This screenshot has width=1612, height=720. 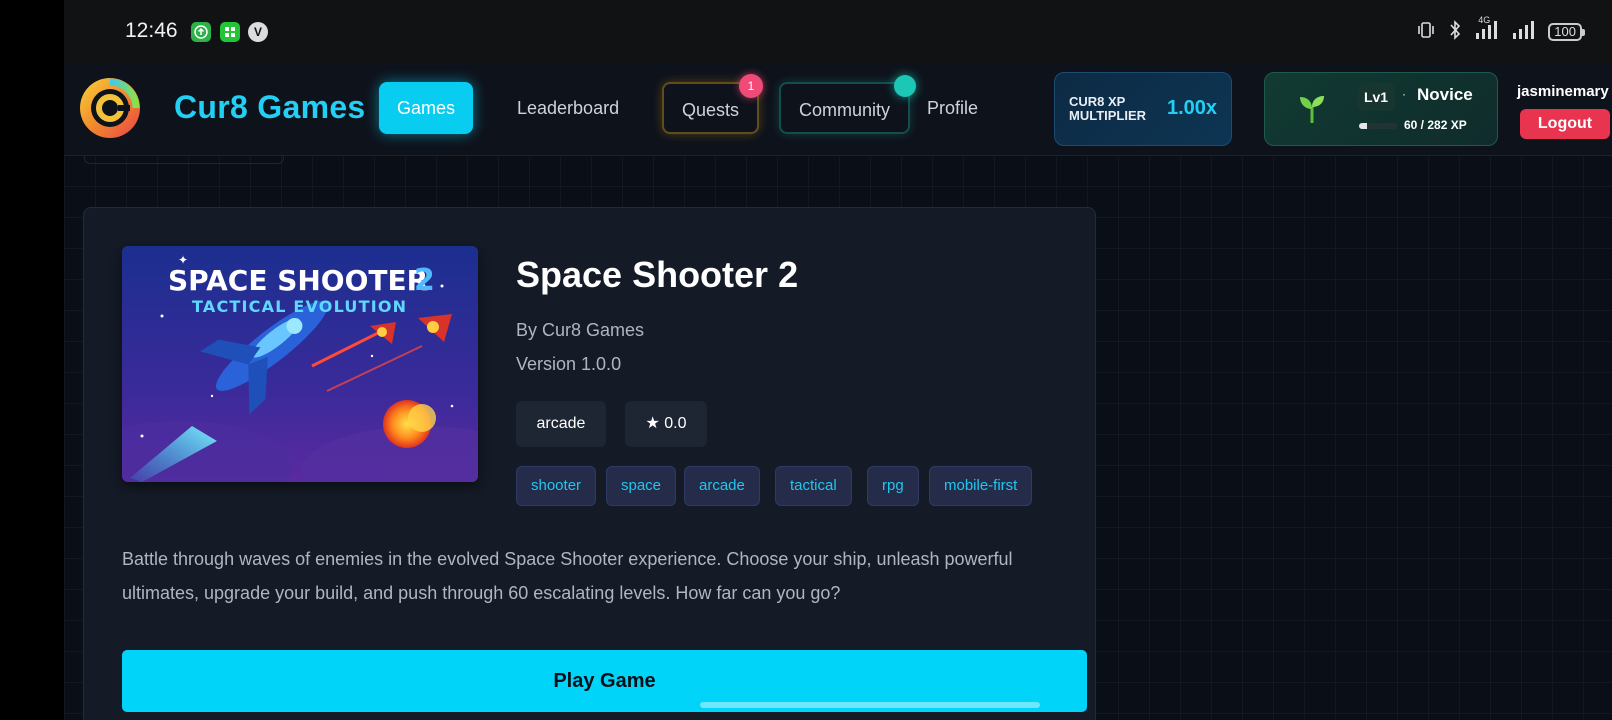 I want to click on xp-multiplier-card: CUR8 XP MULTIPLIER 1.00x, so click(x=1143, y=109).